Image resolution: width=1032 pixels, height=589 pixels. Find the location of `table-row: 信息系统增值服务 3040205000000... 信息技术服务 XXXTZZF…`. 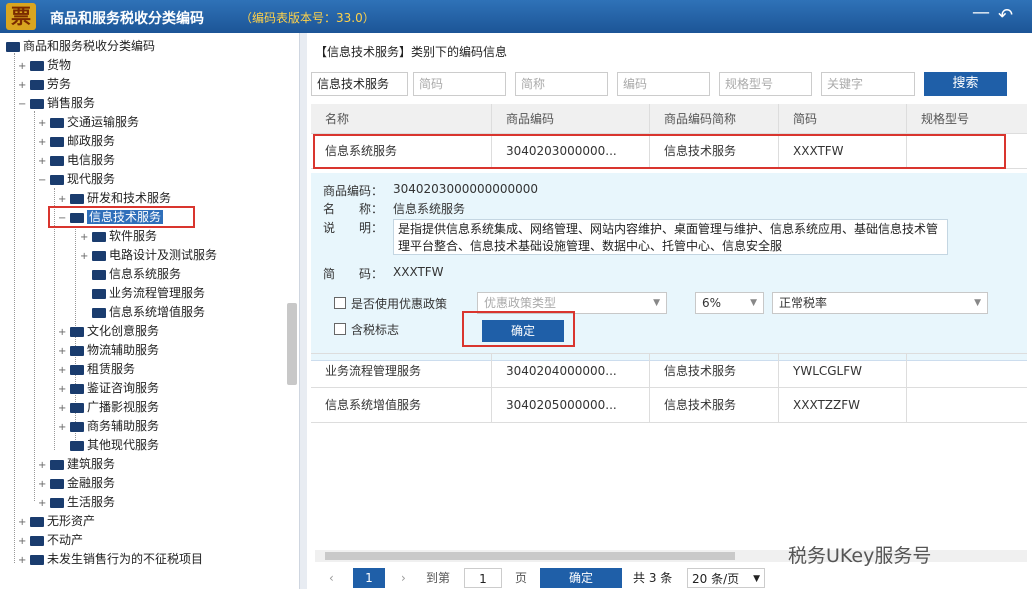

table-row: 信息系统增值服务 3040205000000... 信息技术服务 XXXTZZF… is located at coordinates (669, 405).